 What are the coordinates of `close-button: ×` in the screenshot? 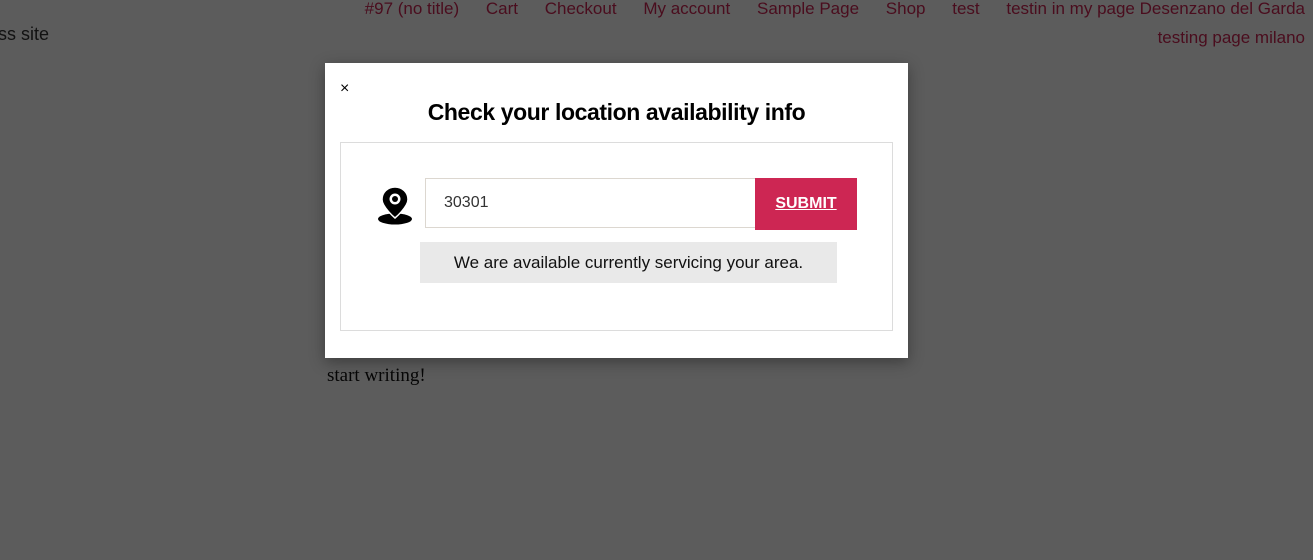 It's located at (344, 89).